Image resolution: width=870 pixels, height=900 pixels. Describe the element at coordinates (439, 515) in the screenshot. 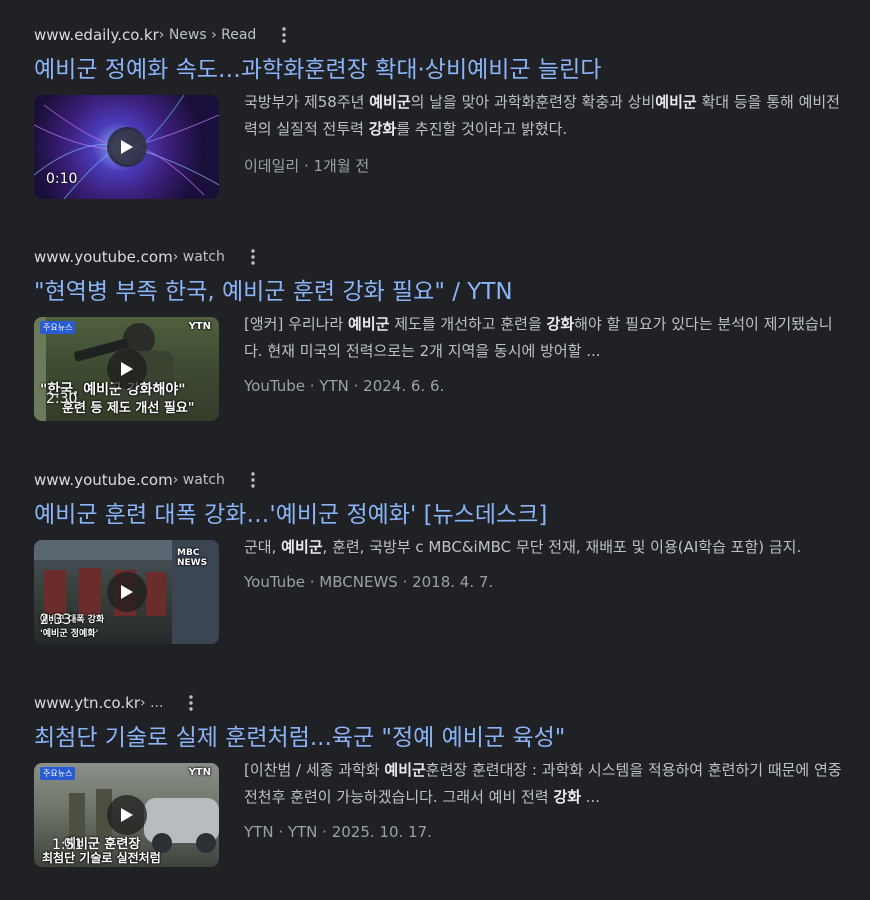

I see `result-title: 예비군 훈련 대폭 강화…'예비군 정예화' [뉴스데스크]` at that location.